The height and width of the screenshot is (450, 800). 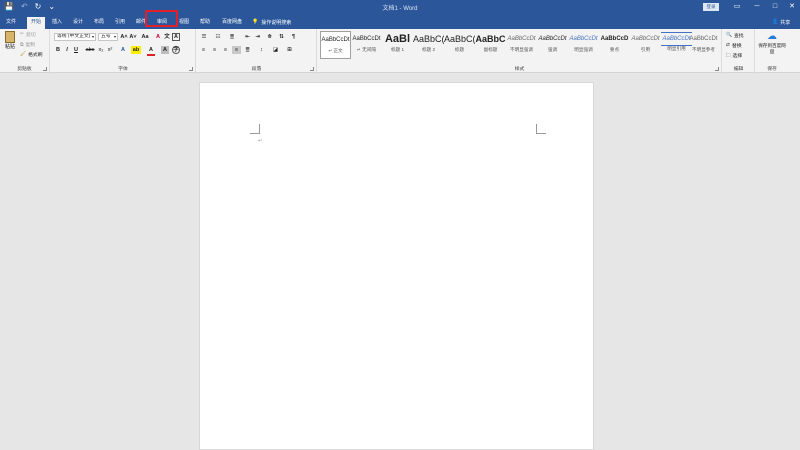 What do you see at coordinates (400, 9) in the screenshot?
I see `document-title: 文档1 - Word` at bounding box center [400, 9].